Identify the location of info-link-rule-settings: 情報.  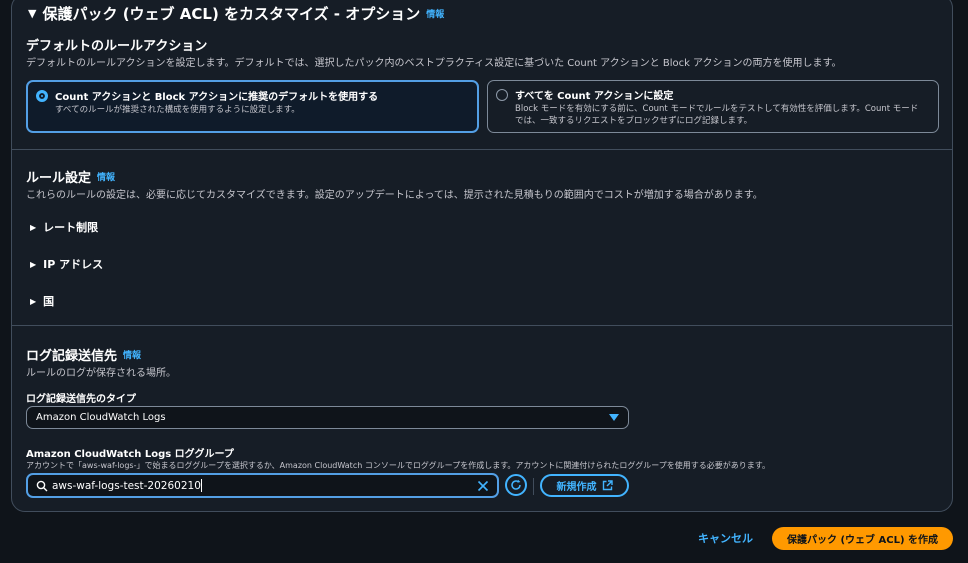
(106, 176).